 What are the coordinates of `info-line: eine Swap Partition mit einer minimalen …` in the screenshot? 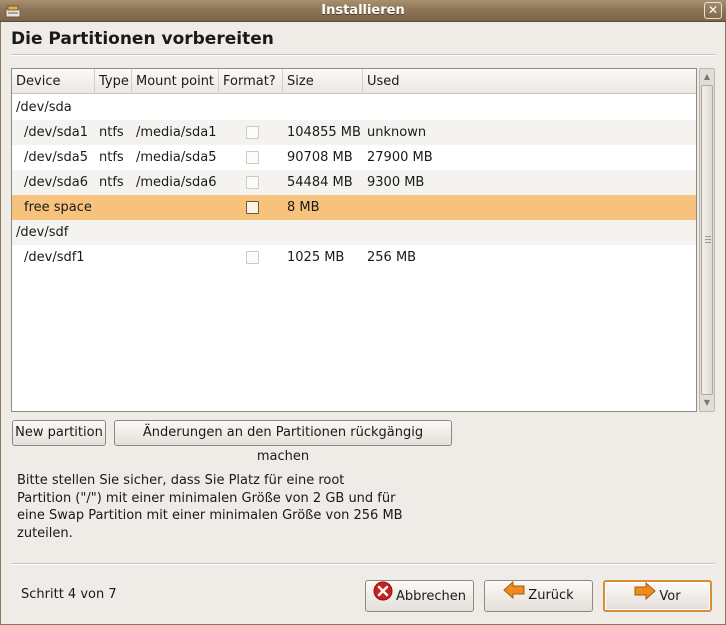 It's located at (210, 515).